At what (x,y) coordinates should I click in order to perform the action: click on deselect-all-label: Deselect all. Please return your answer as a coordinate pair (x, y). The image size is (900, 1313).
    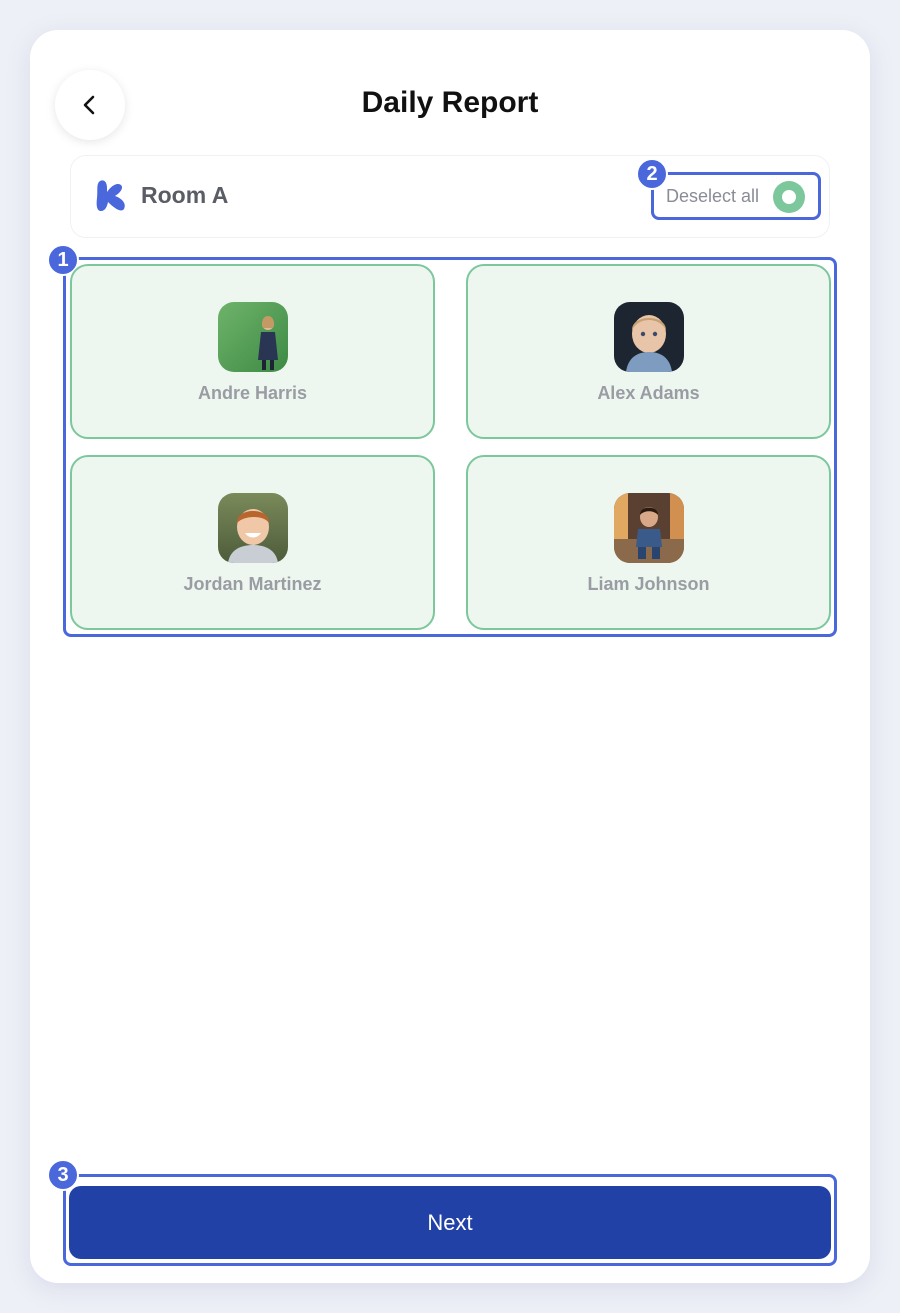
    Looking at the image, I should click on (712, 196).